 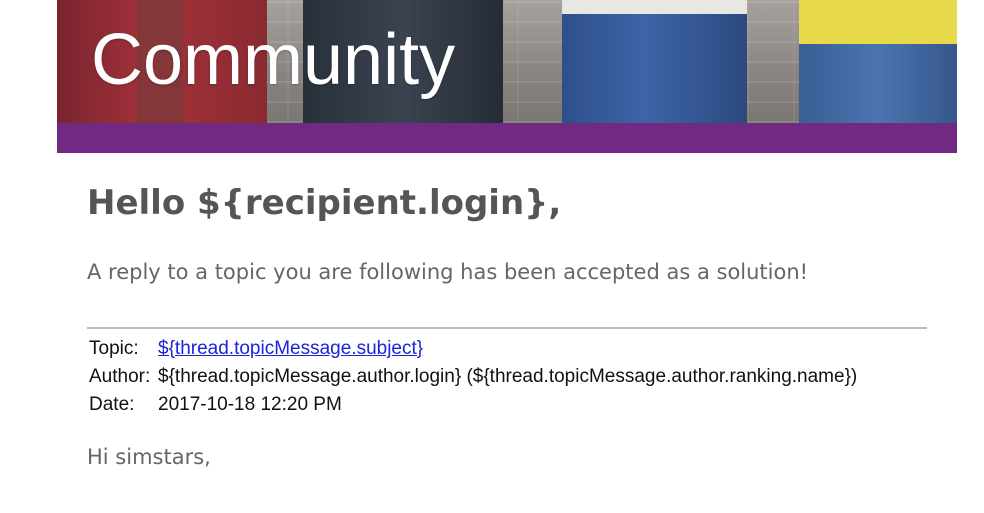 I want to click on greeting-heading: Hello ${recipient.login},, so click(x=324, y=203).